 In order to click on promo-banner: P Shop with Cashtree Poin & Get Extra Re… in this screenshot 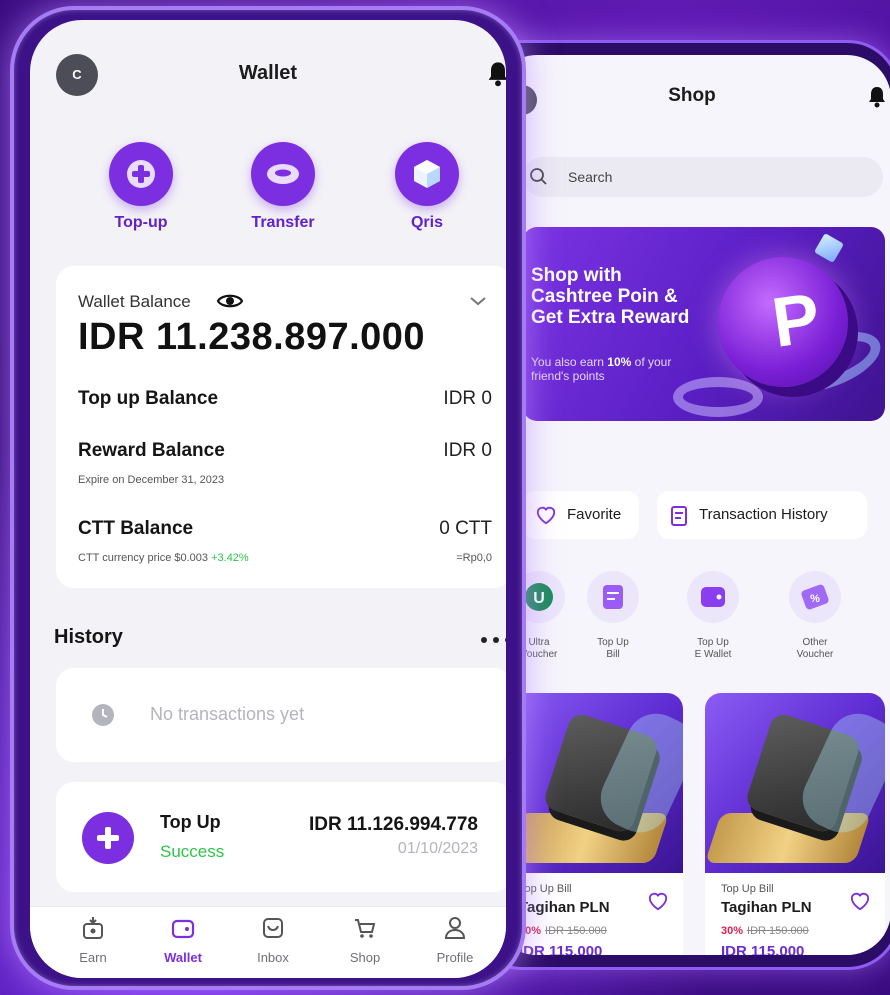, I will do `click(704, 324)`.